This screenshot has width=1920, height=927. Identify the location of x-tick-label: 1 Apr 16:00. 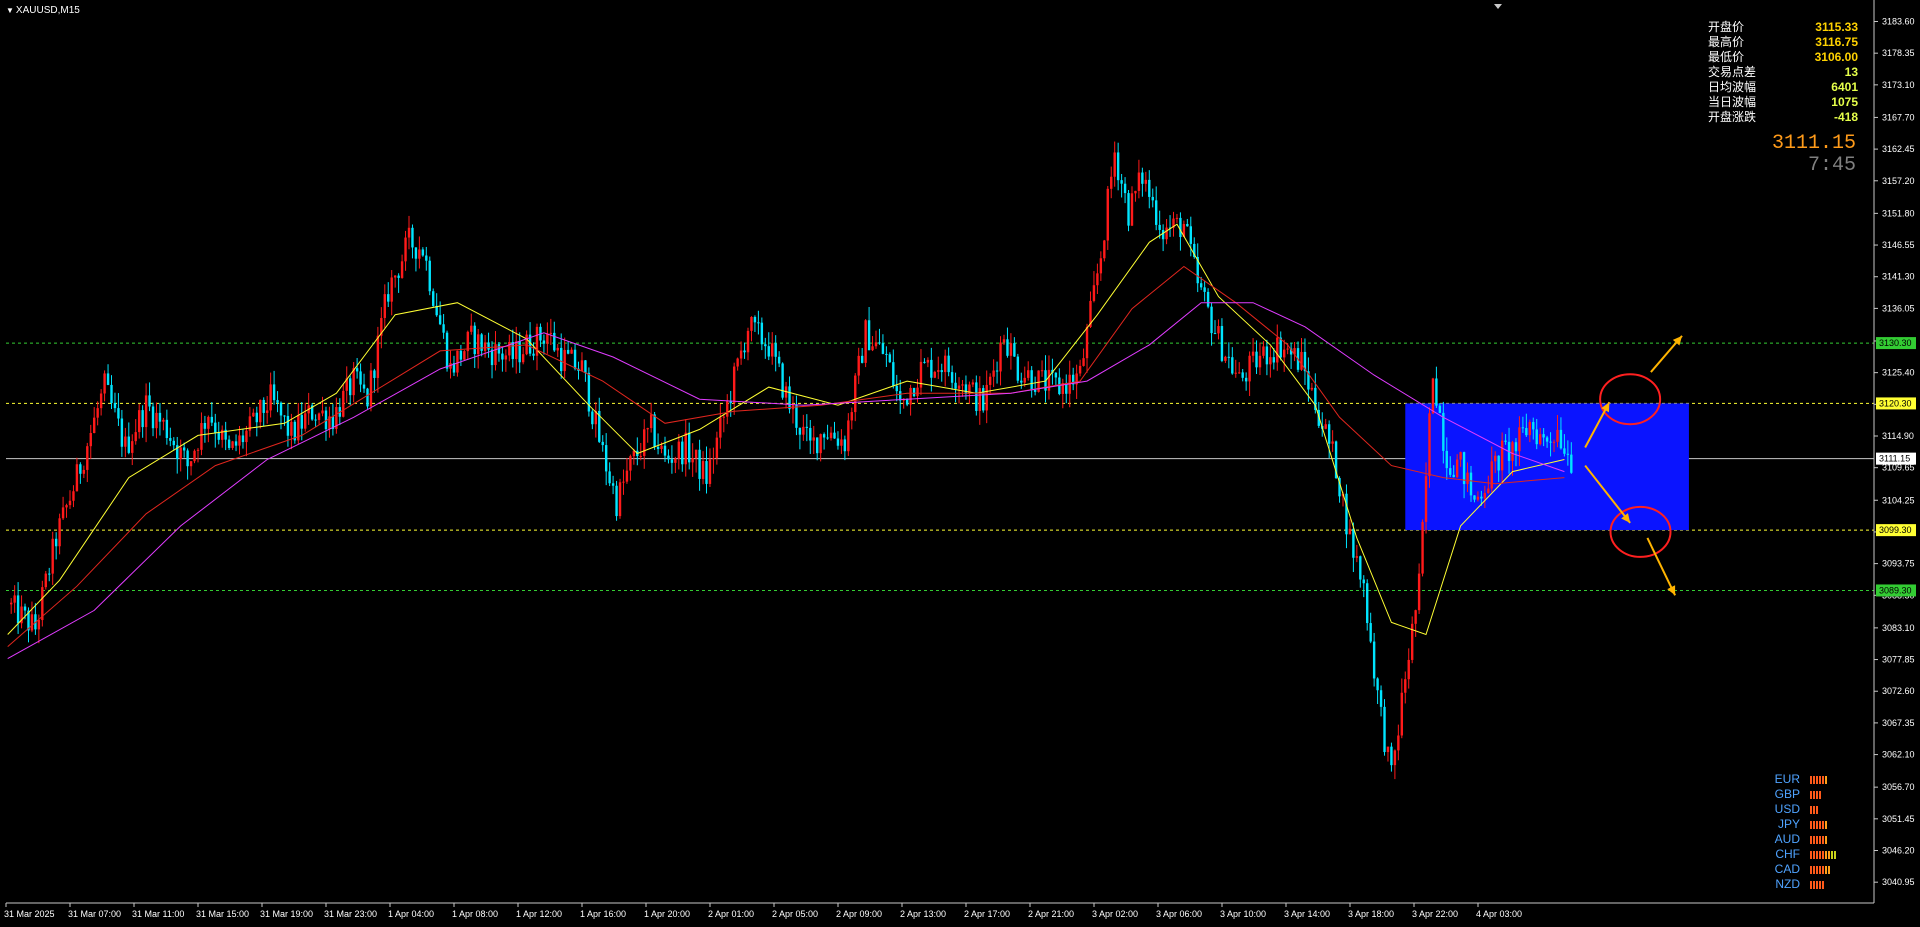
(603, 914).